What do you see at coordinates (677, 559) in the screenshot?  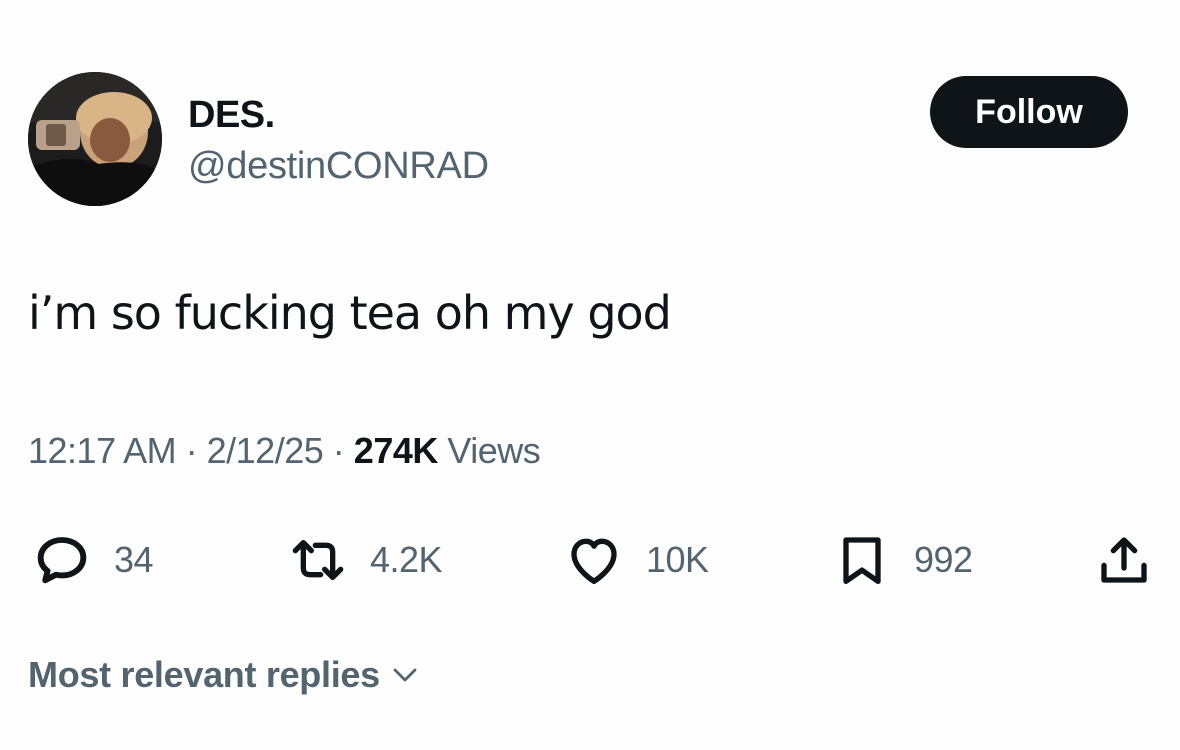 I see `like-count: 10K` at bounding box center [677, 559].